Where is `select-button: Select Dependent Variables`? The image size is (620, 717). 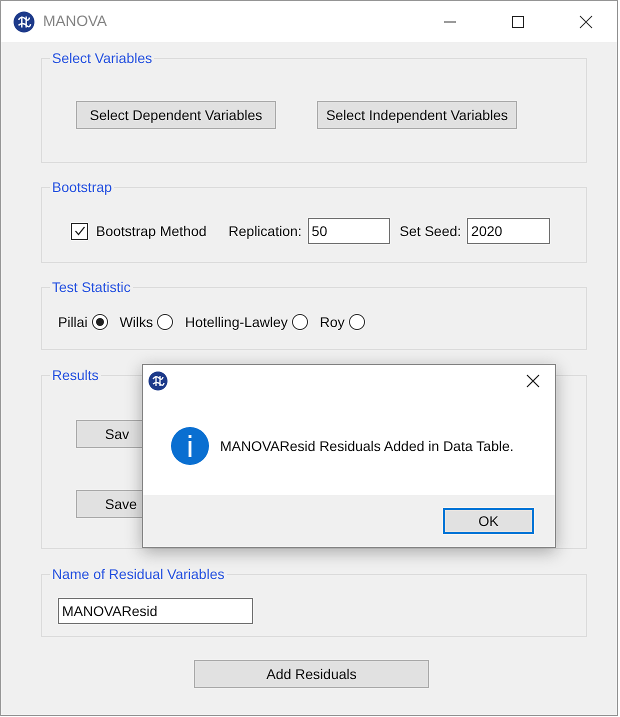
select-button: Select Dependent Variables is located at coordinates (176, 115).